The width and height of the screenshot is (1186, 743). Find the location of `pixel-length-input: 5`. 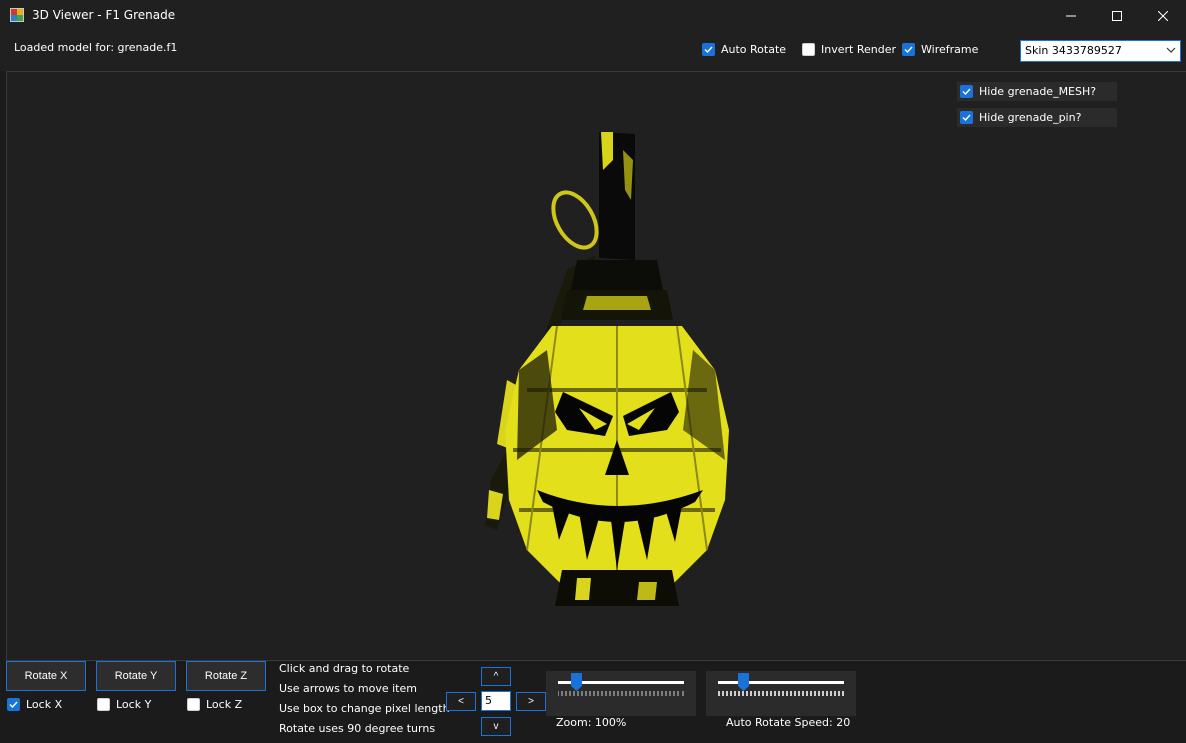

pixel-length-input: 5 is located at coordinates (496, 701).